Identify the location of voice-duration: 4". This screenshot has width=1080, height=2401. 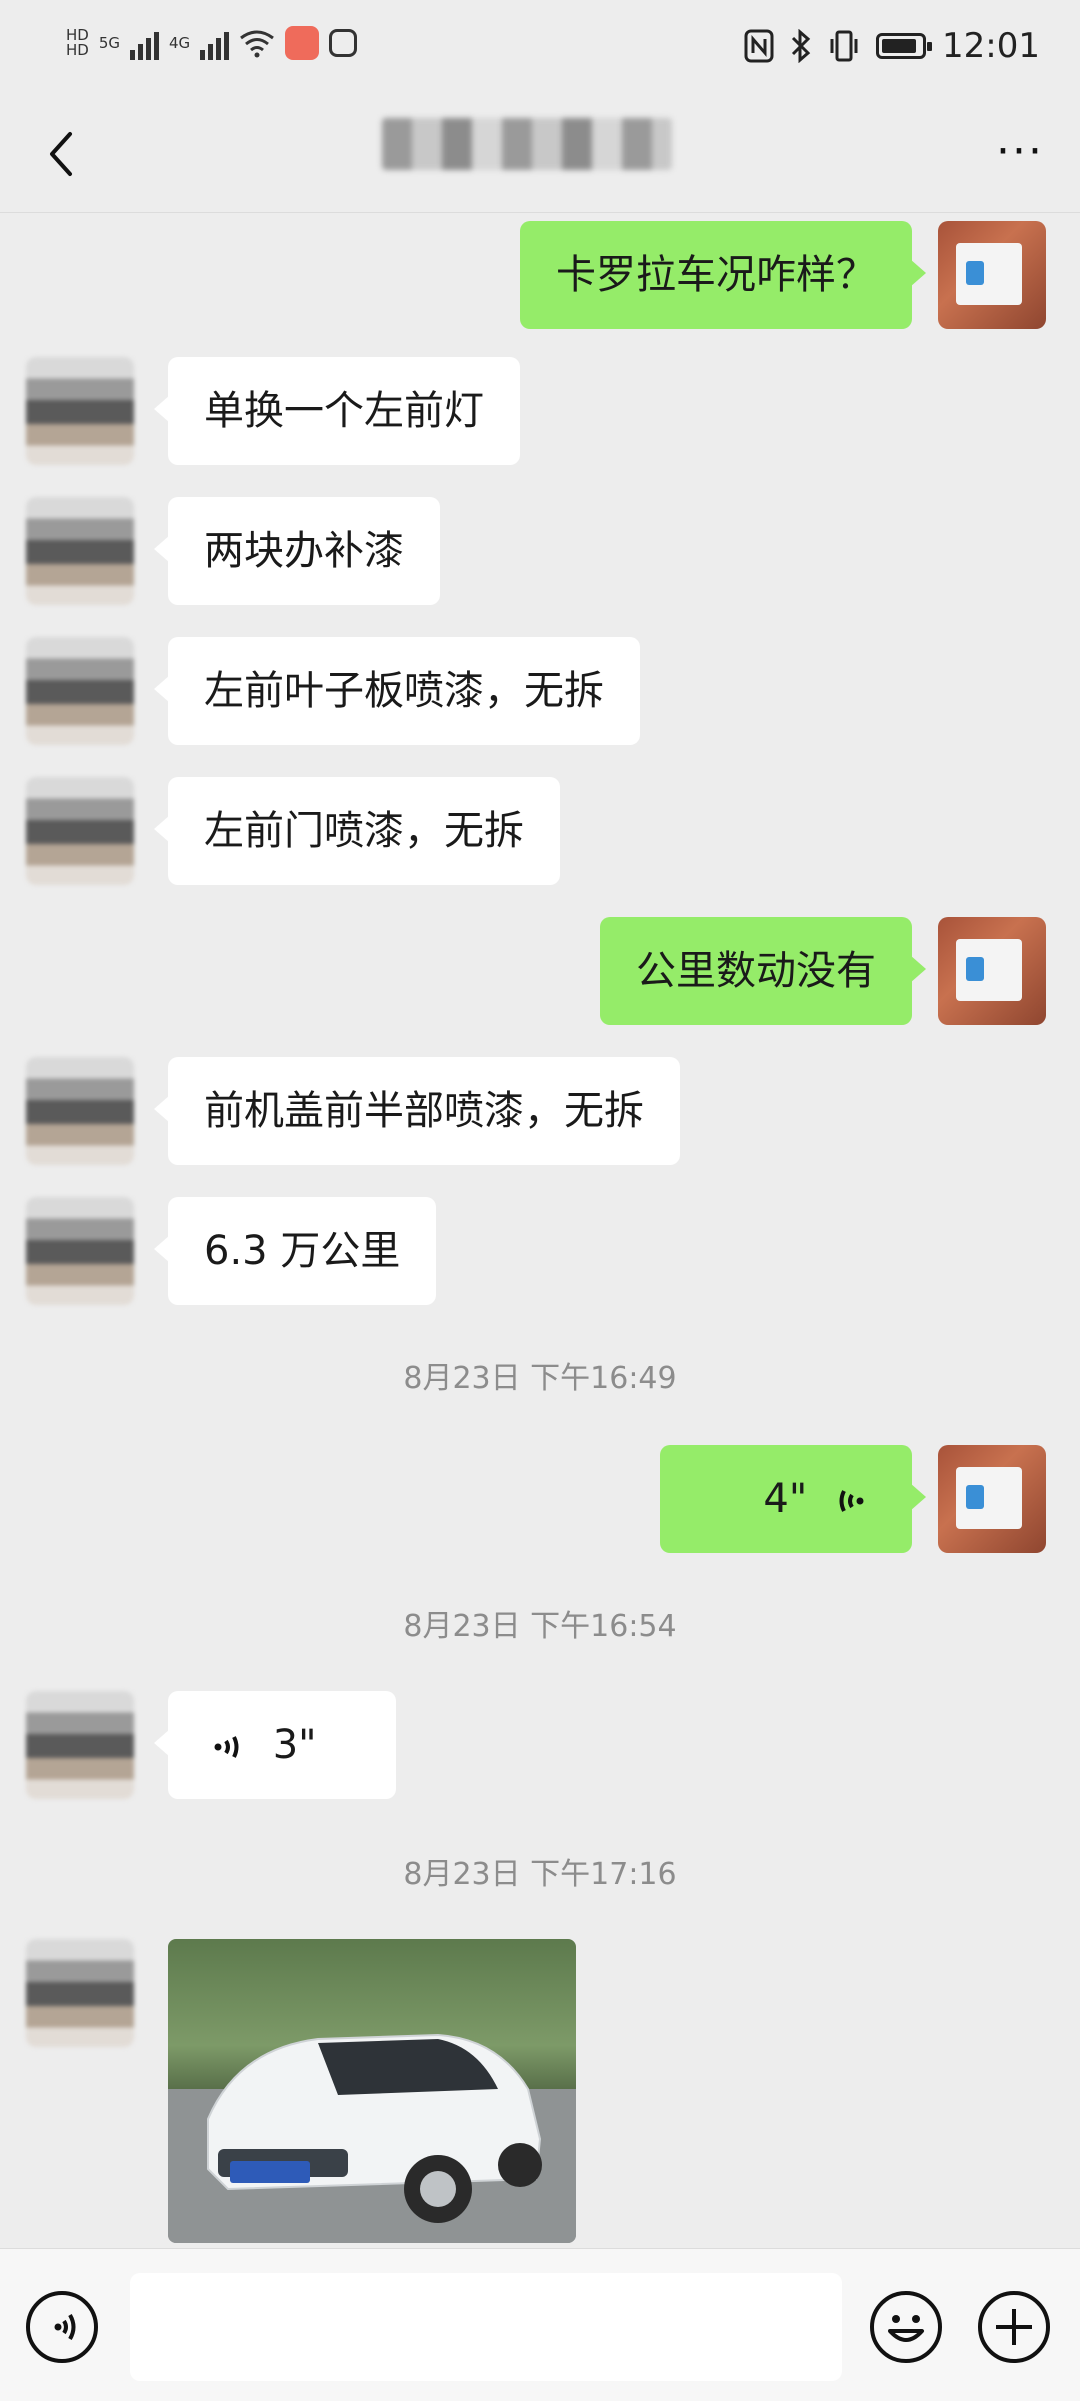
(785, 1499).